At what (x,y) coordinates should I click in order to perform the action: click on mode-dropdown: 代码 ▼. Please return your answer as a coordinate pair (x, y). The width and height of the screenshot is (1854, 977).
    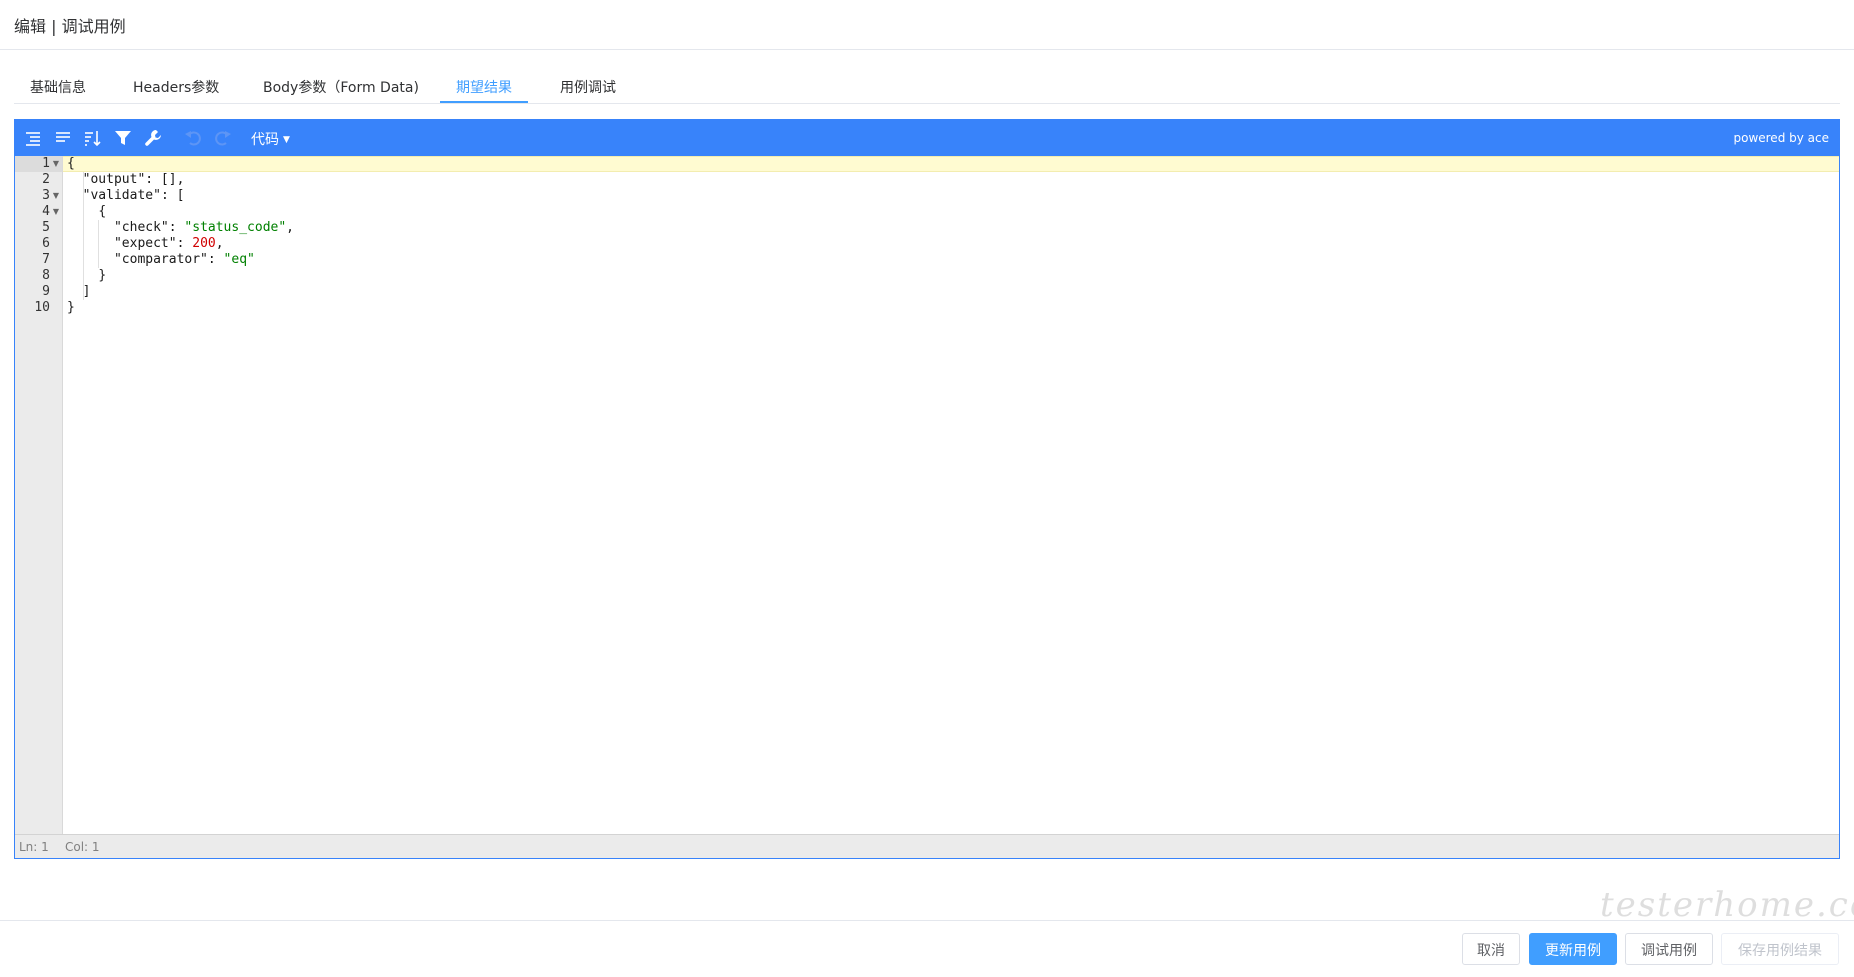
    Looking at the image, I should click on (270, 139).